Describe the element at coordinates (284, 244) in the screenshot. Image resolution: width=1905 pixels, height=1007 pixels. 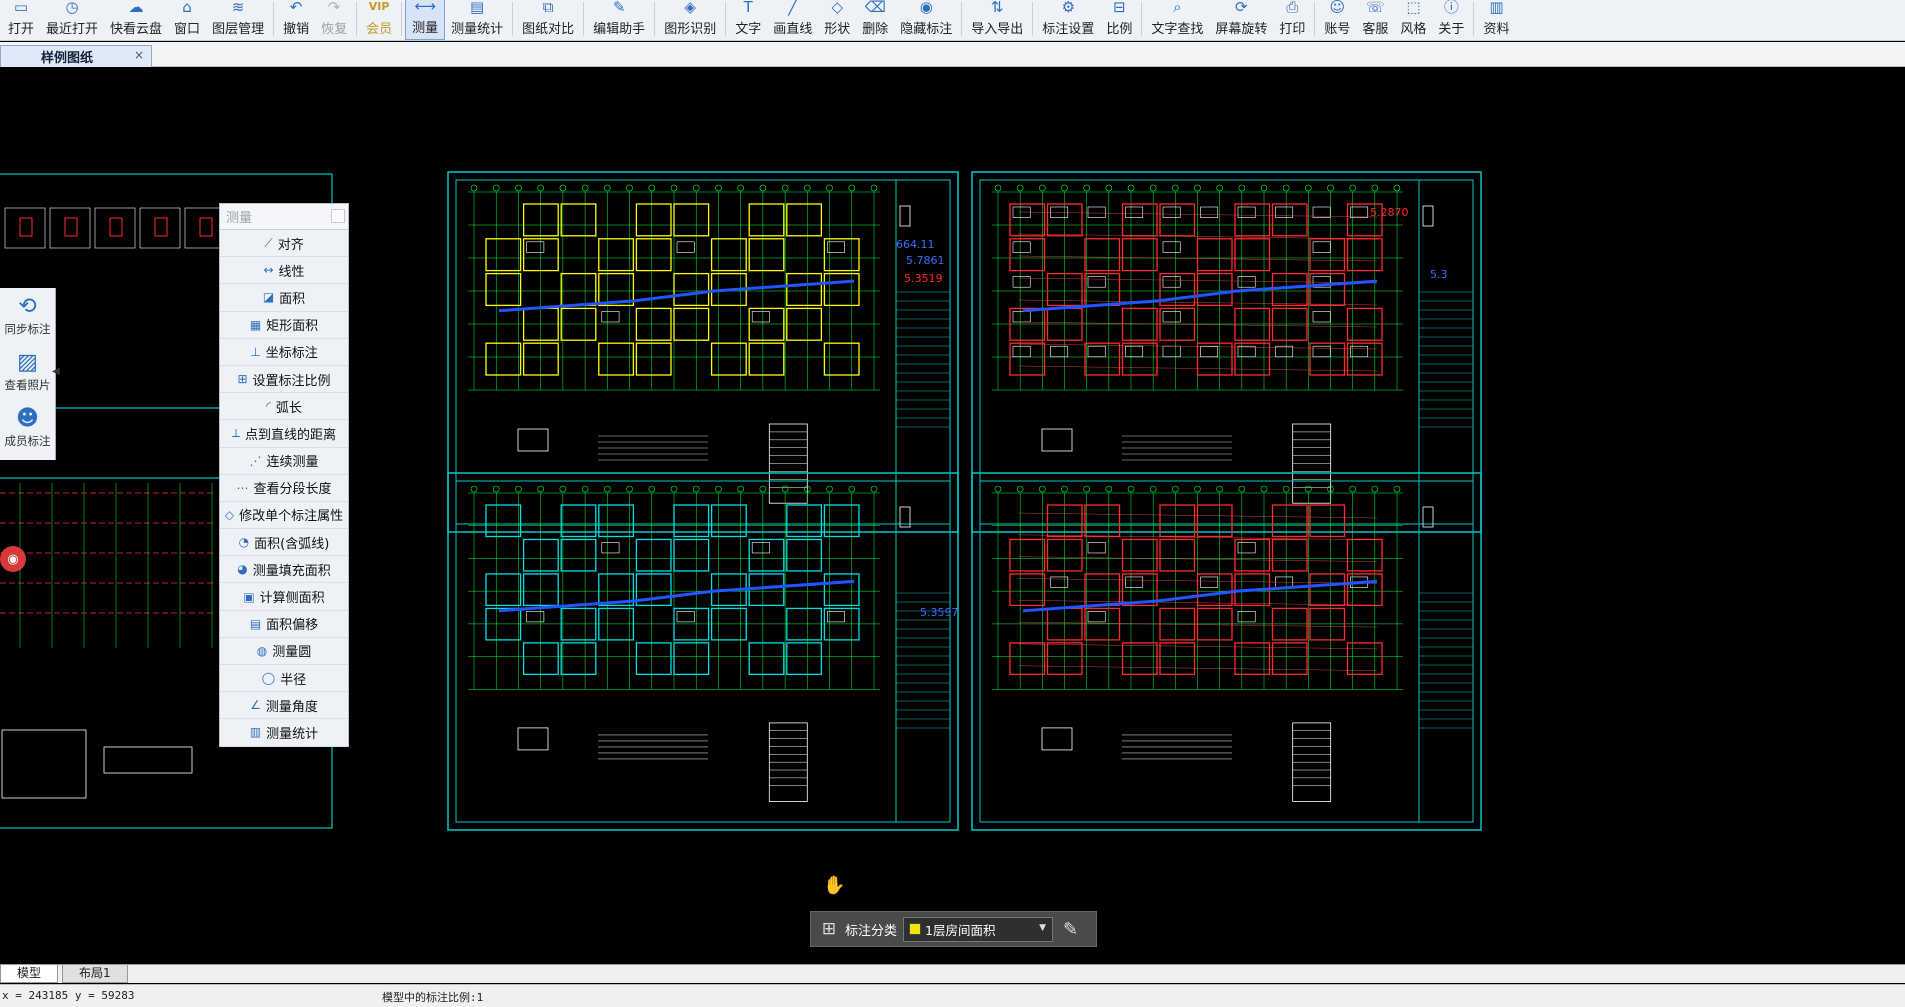
I see `measure-tool-item: ⟋ 对齐` at that location.